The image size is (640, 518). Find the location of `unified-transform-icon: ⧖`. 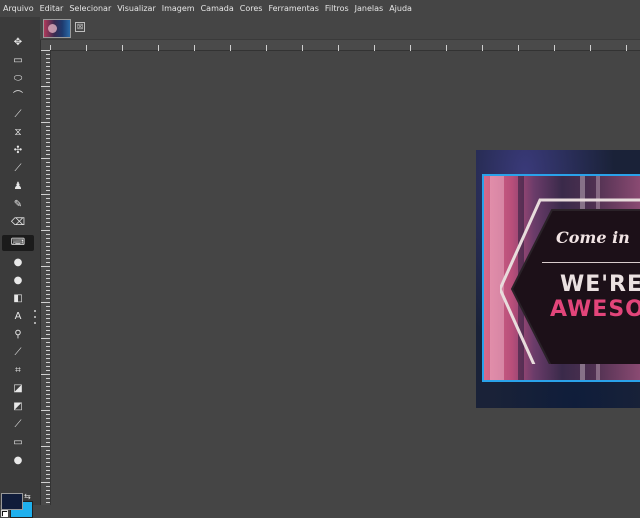

unified-transform-icon: ⧖ is located at coordinates (18, 132).